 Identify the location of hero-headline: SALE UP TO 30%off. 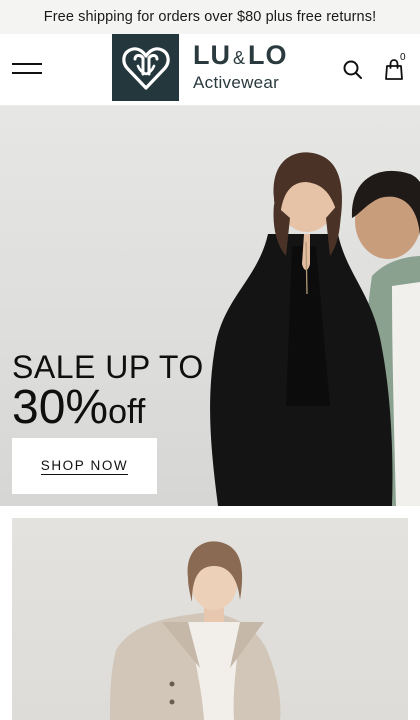
(108, 396).